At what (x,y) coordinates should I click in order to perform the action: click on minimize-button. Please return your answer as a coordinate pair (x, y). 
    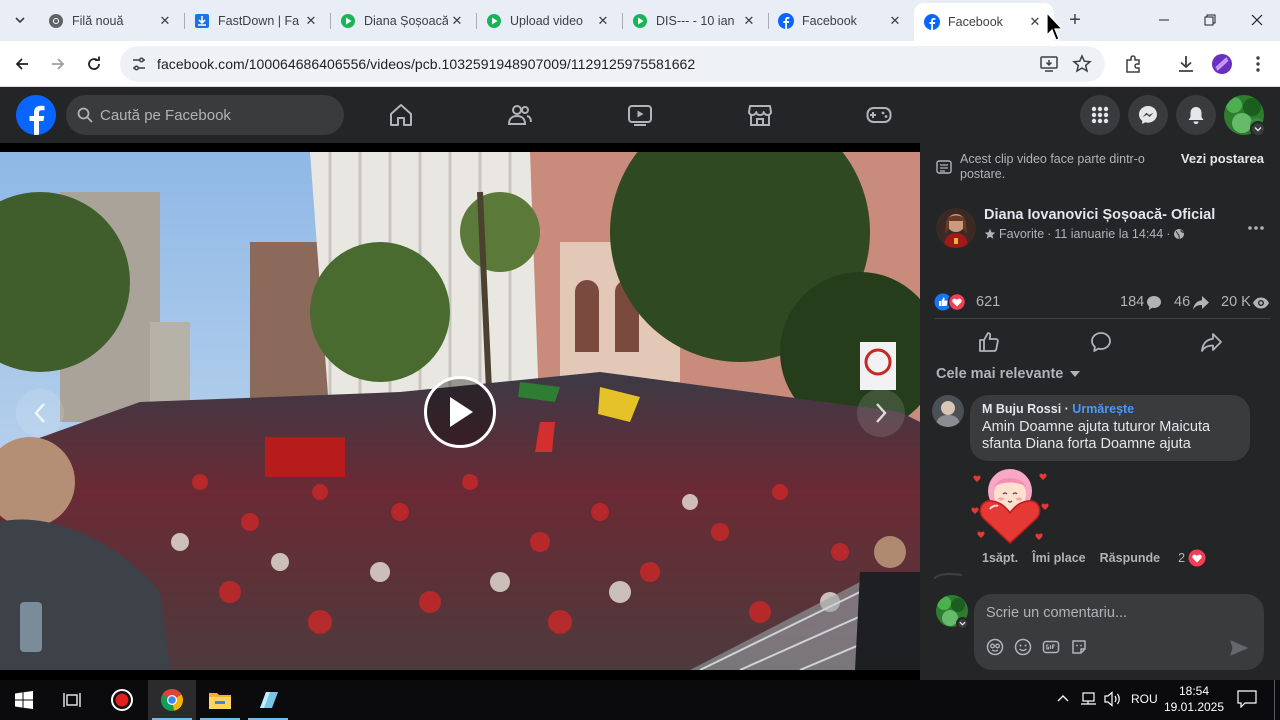
    Looking at the image, I should click on (1164, 20).